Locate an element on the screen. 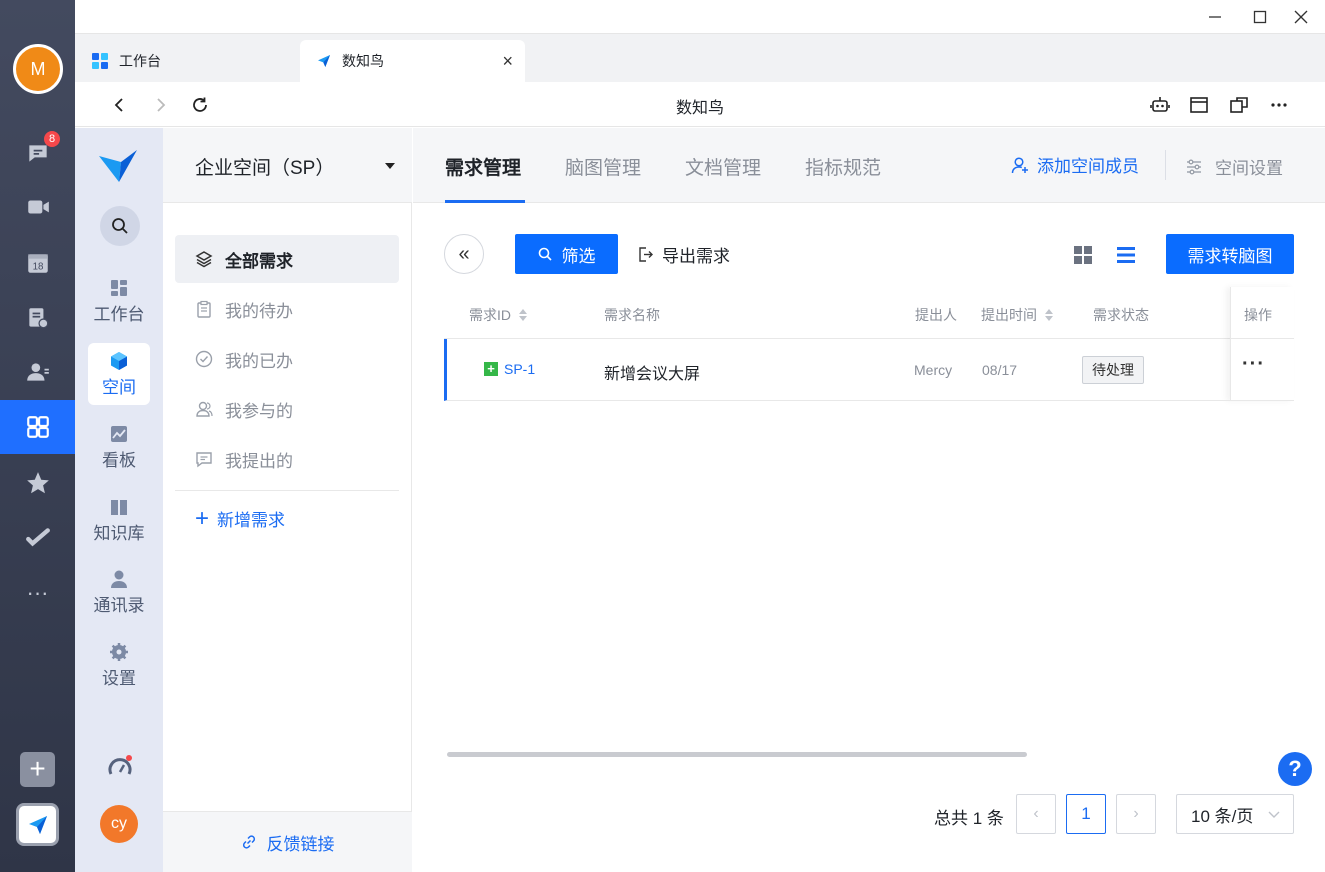 The image size is (1325, 872). app-dock: M 8 18 ··· + is located at coordinates (37, 436).